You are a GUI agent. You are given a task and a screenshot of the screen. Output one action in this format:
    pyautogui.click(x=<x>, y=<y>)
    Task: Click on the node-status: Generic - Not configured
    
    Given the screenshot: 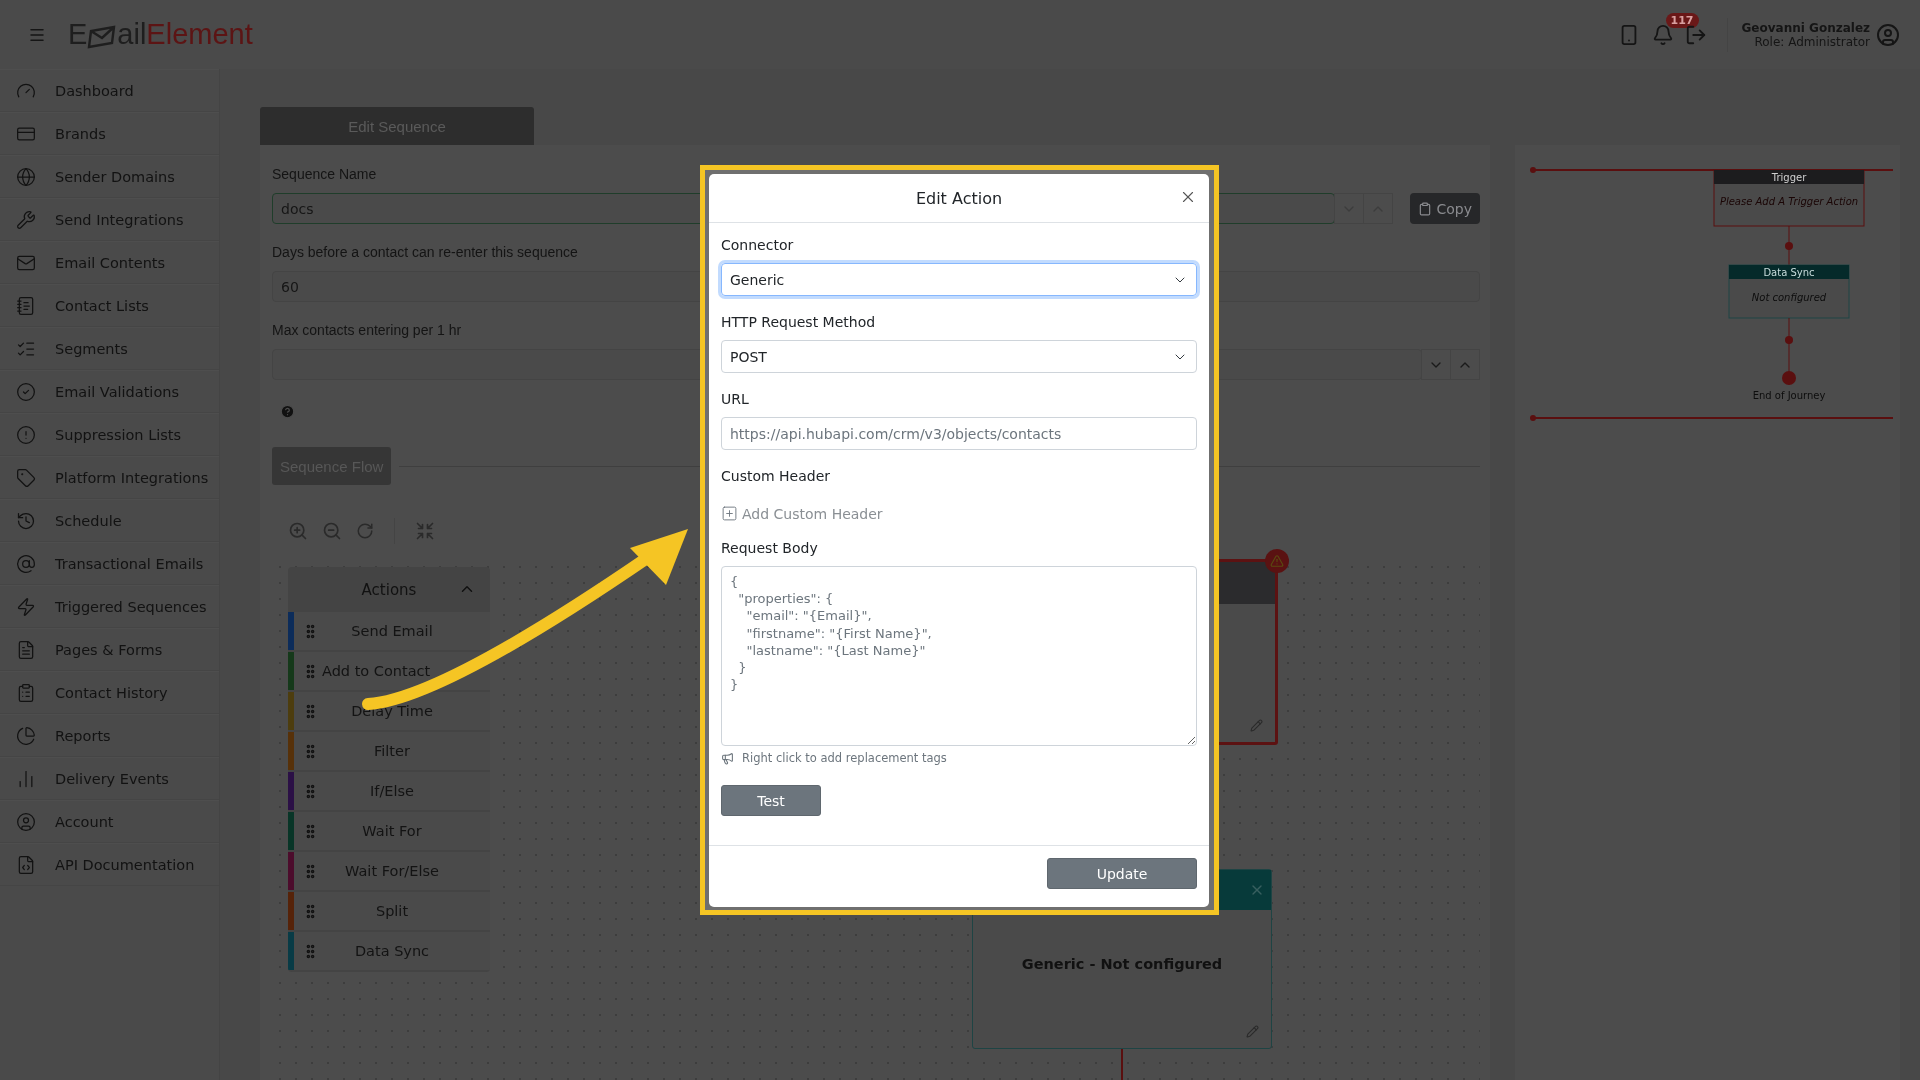 What is the action you would take?
    pyautogui.click(x=1122, y=964)
    